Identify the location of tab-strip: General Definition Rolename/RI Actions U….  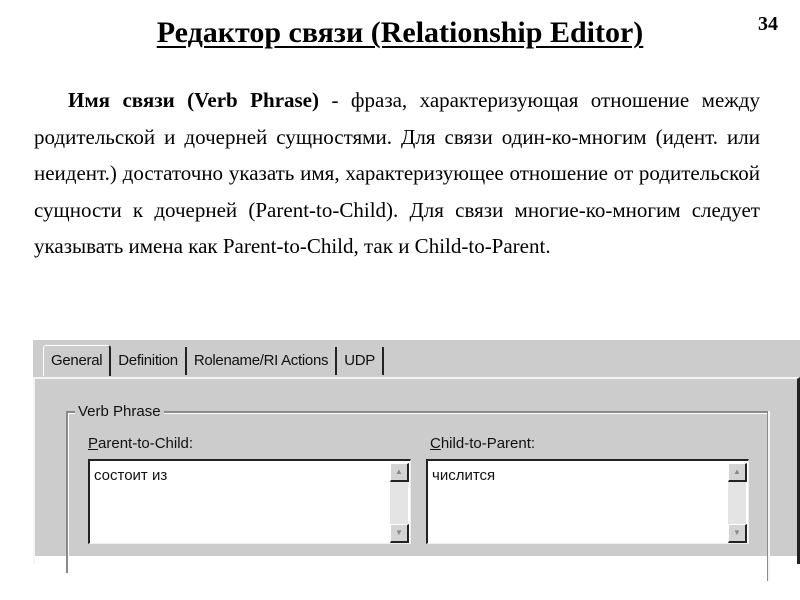
(213, 361).